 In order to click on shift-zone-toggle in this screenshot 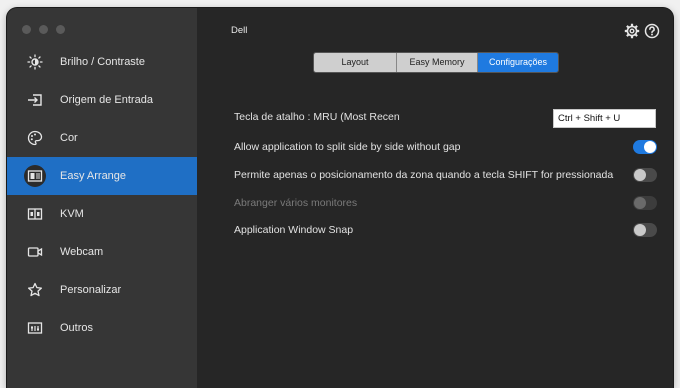, I will do `click(645, 175)`.